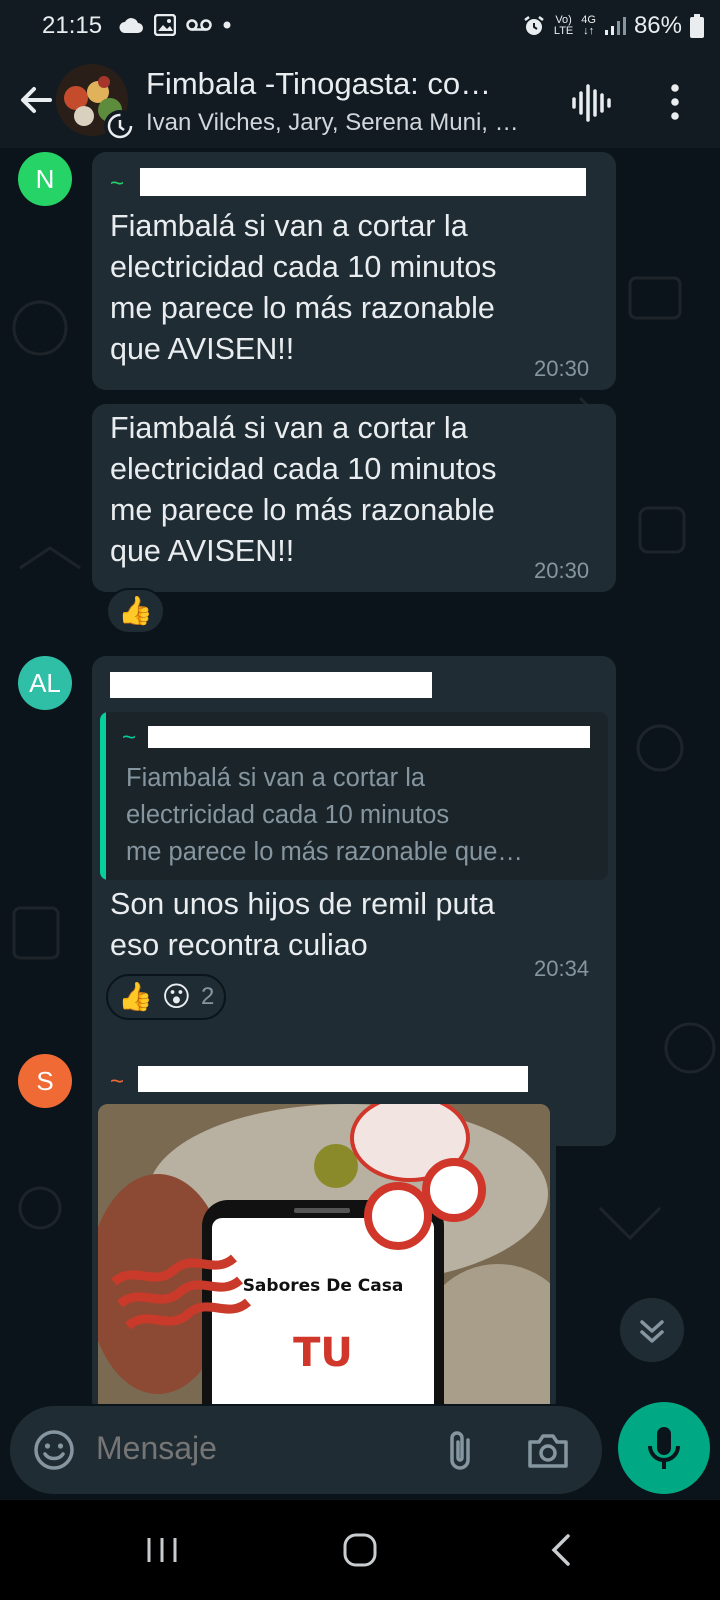  I want to click on voice-chat-icon, so click(591, 103).